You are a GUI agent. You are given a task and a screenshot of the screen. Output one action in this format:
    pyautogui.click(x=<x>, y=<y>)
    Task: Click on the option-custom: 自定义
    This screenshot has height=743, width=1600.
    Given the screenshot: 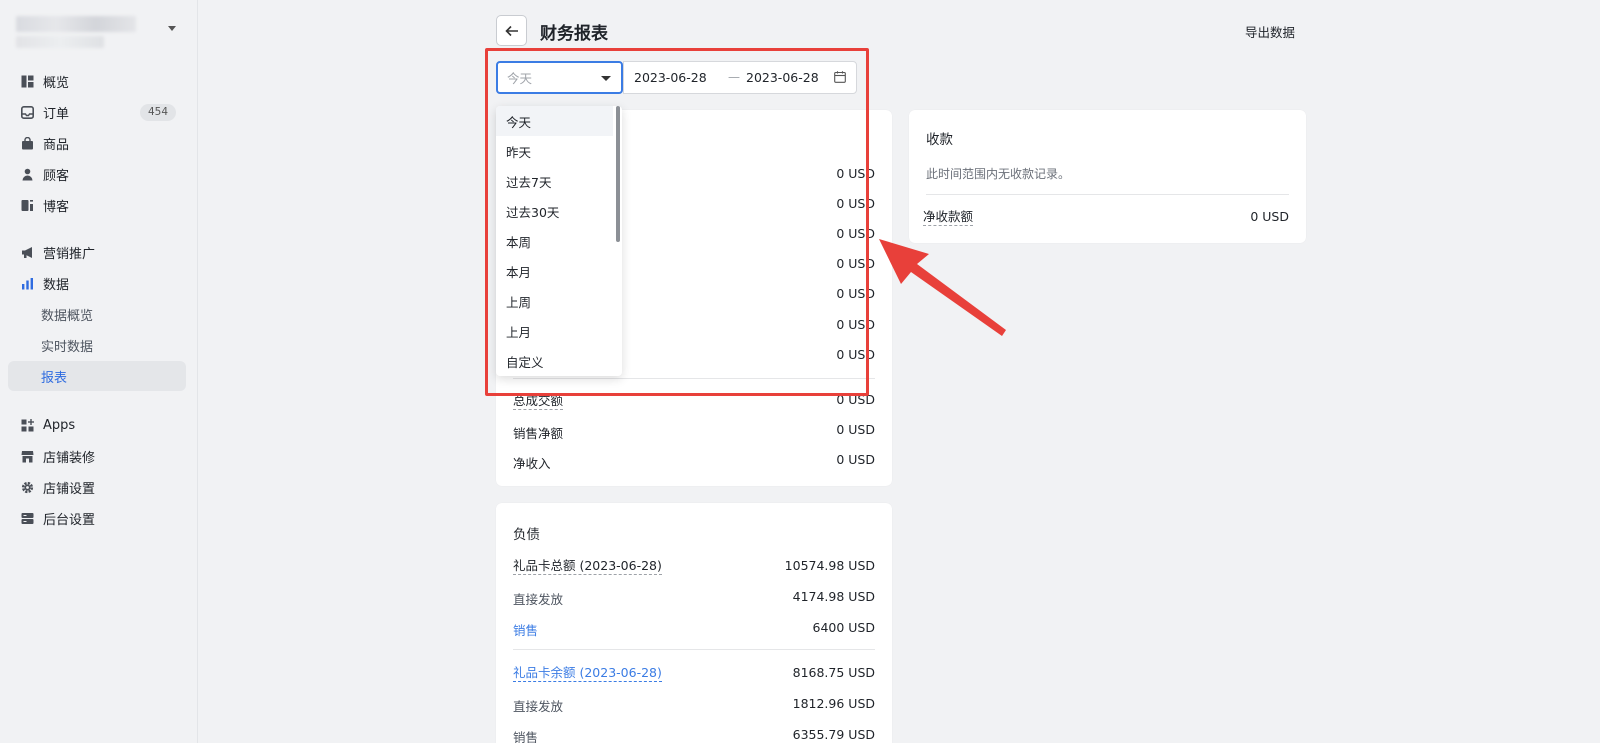 What is the action you would take?
    pyautogui.click(x=554, y=361)
    